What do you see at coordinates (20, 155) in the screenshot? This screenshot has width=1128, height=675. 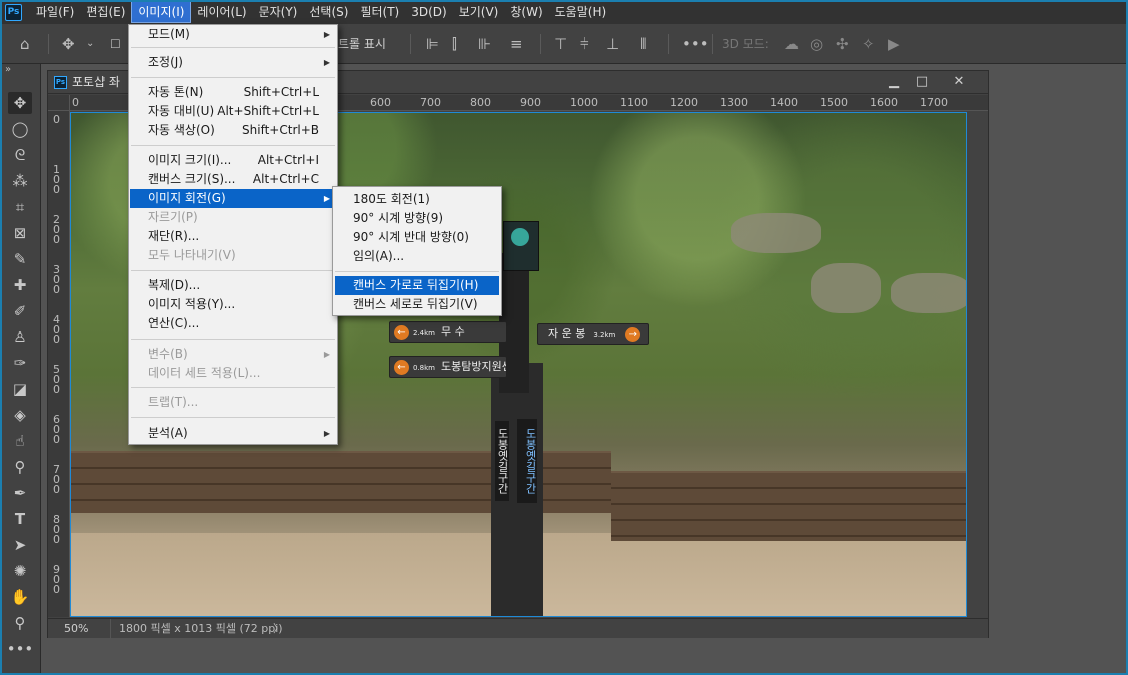 I see `lasso-tool-icon: ᘓ` at bounding box center [20, 155].